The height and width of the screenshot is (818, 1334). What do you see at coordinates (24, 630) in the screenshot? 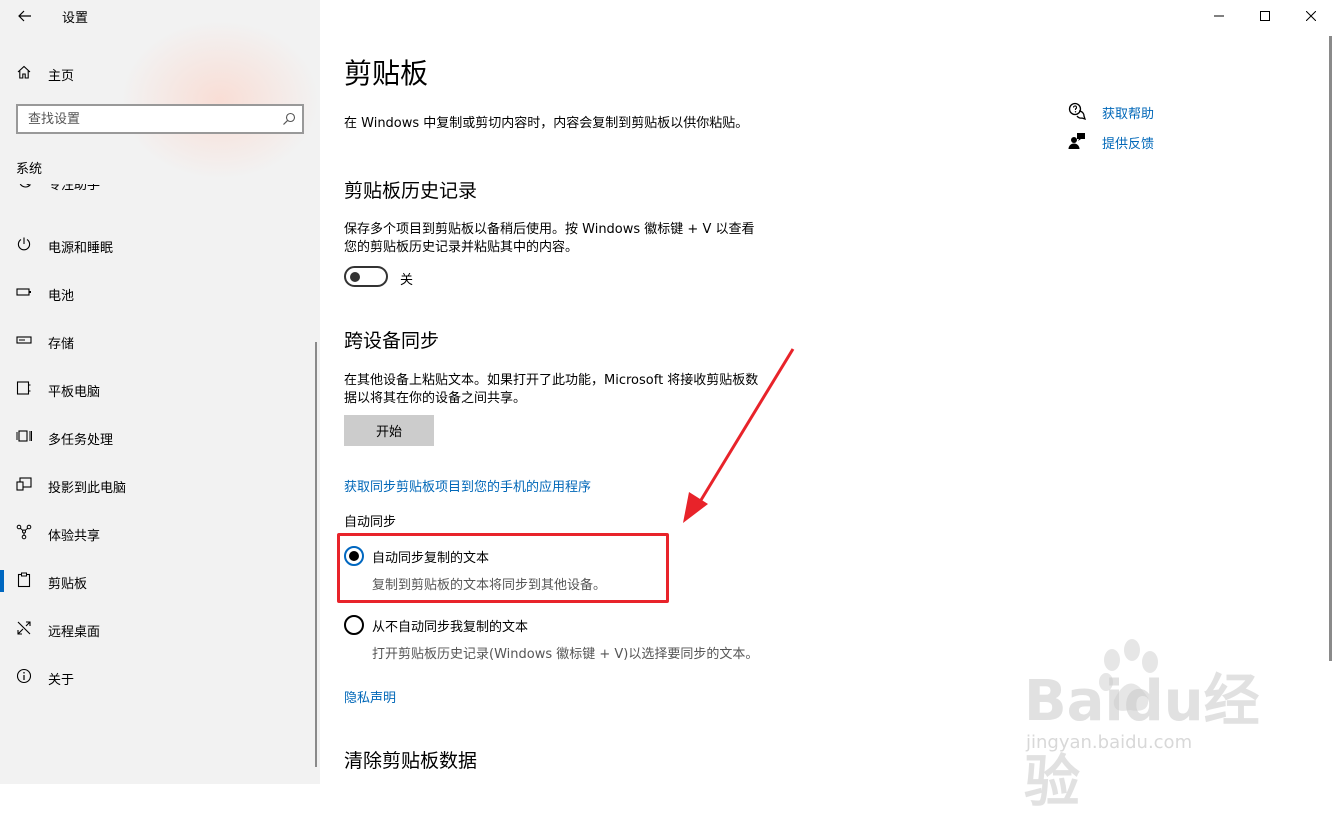
I see `remote-desktop-icon` at bounding box center [24, 630].